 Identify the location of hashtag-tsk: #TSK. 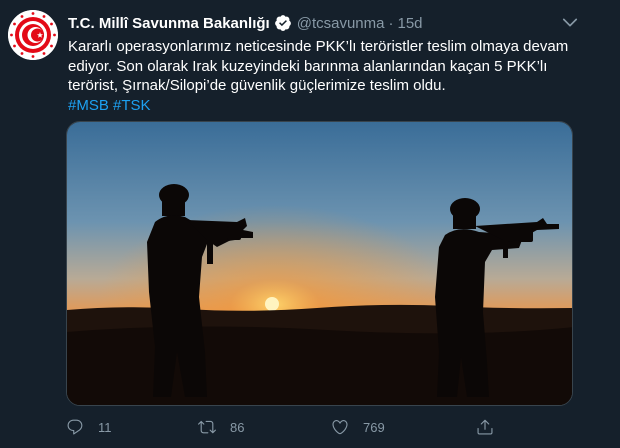
(132, 105).